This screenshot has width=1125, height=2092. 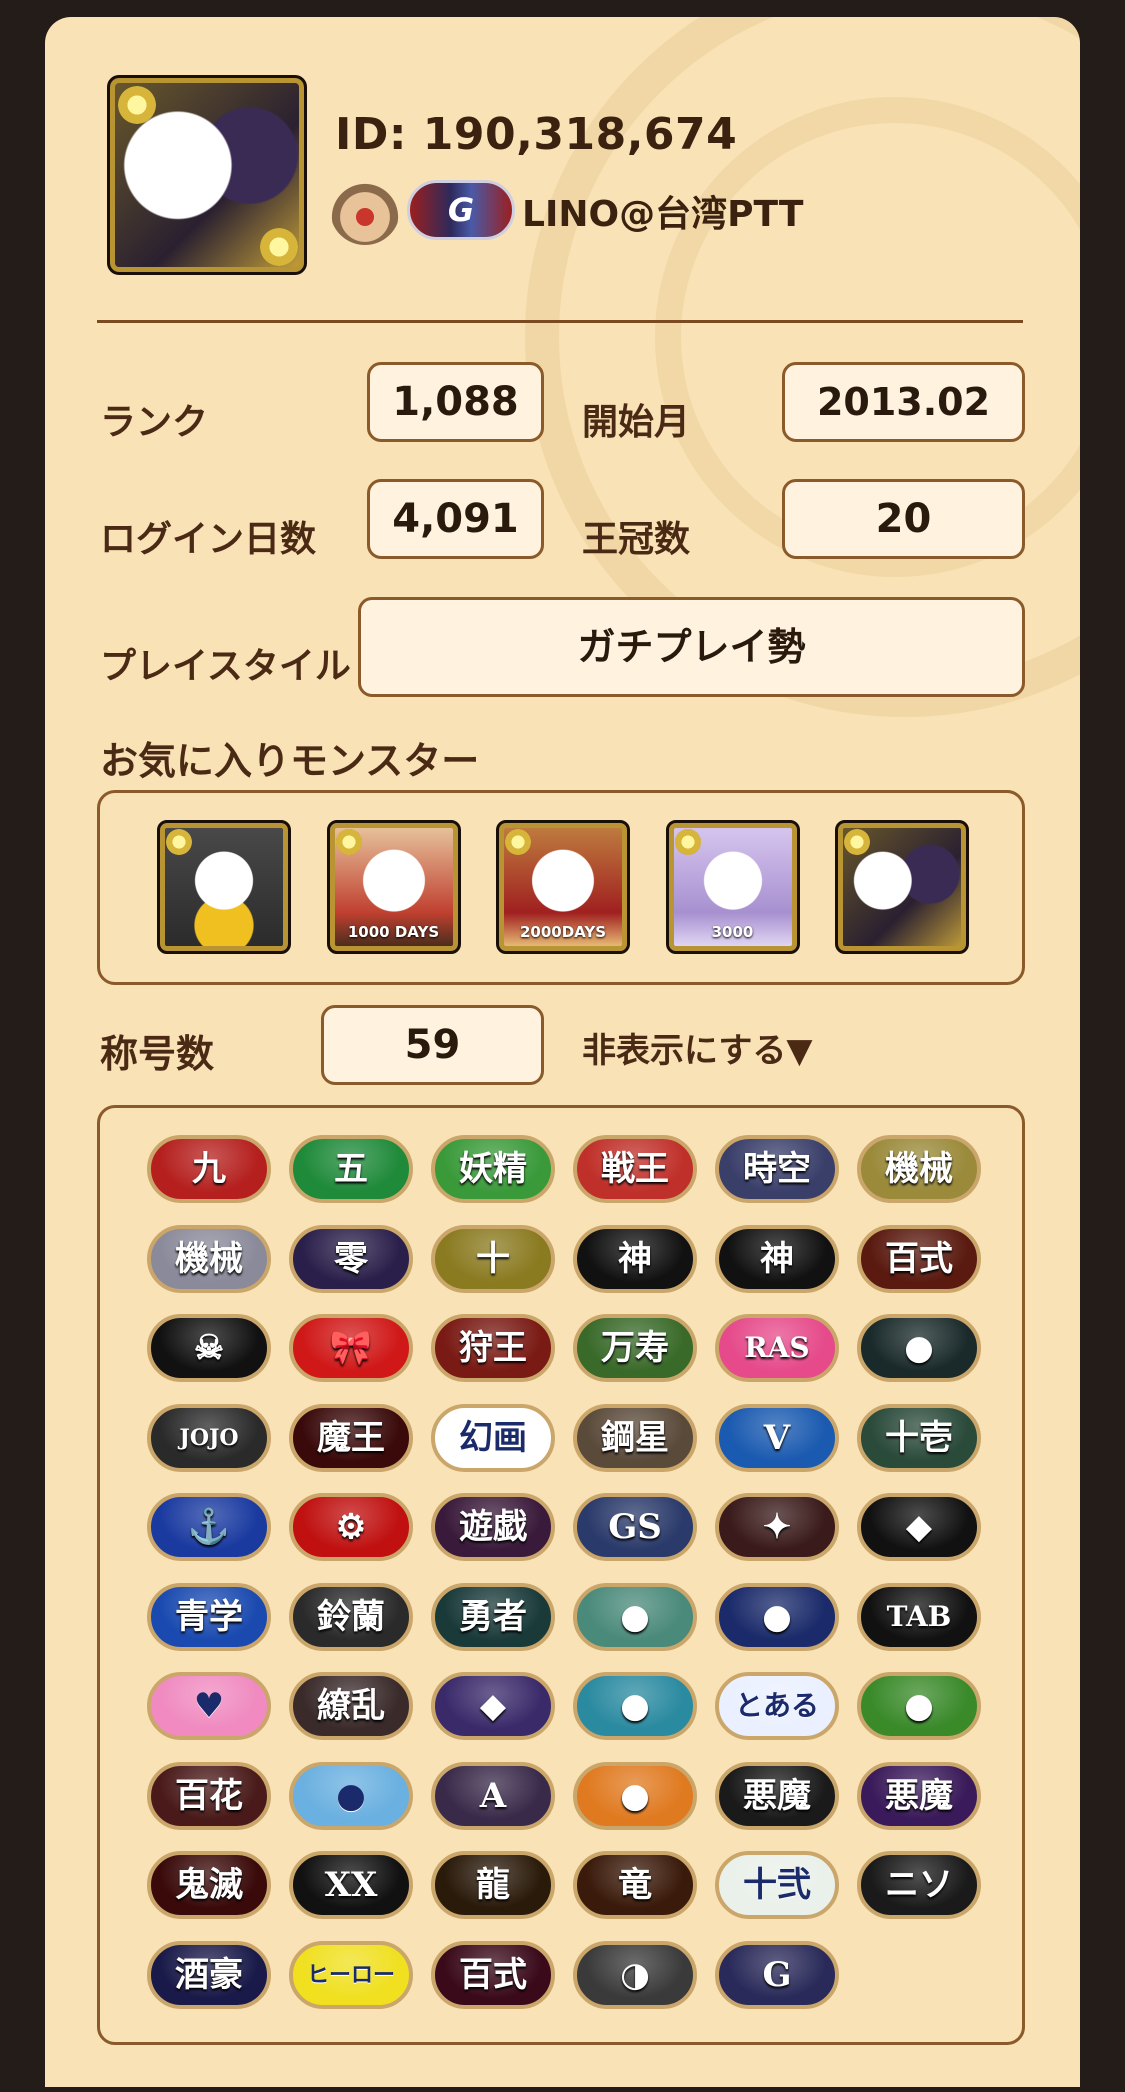 What do you see at coordinates (209, 1348) in the screenshot?
I see `title-badge: ☠` at bounding box center [209, 1348].